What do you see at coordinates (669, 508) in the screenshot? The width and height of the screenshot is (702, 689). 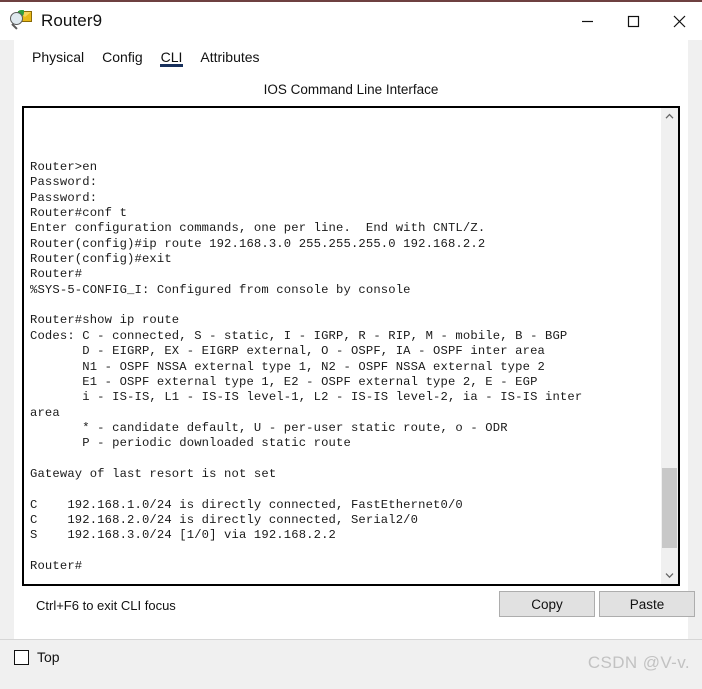 I see `scrollbar-thumb` at bounding box center [669, 508].